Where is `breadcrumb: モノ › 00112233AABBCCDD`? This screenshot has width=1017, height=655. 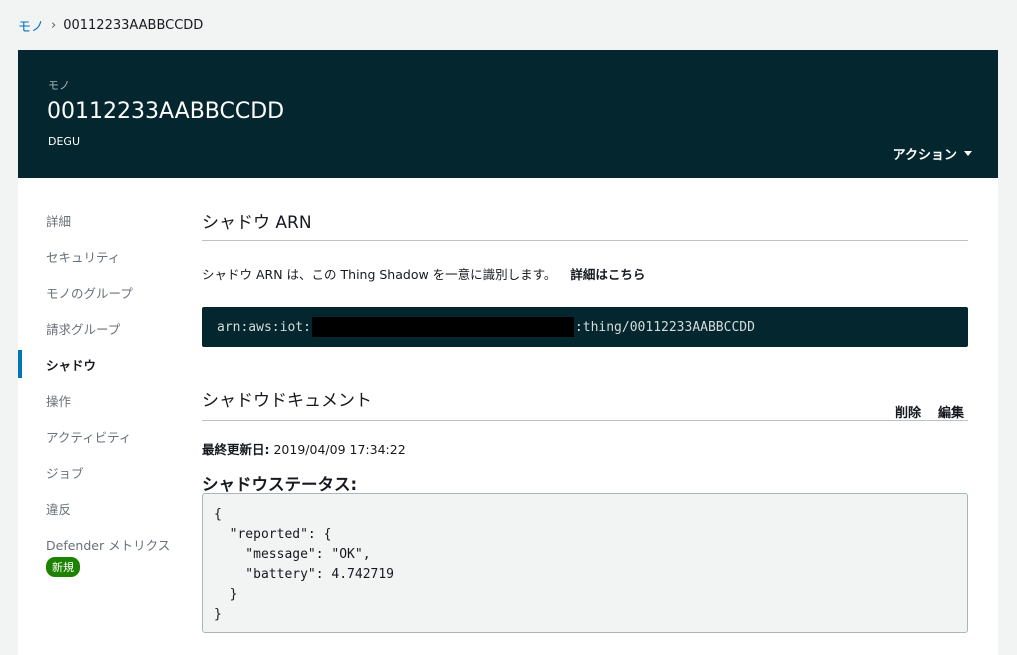
breadcrumb: モノ › 00112233AABBCCDD is located at coordinates (110, 25).